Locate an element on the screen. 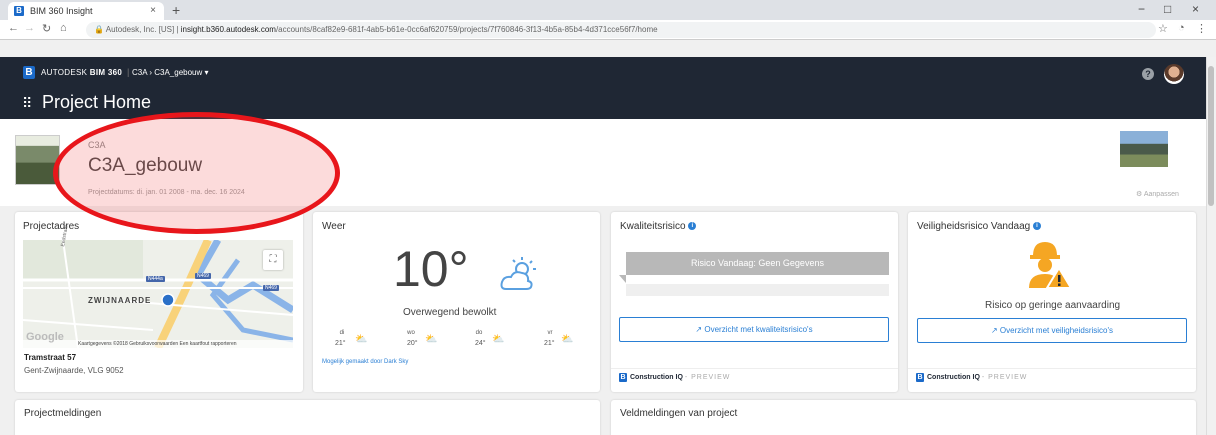 This screenshot has width=1216, height=435. project-notices-title: Projectmeldingen is located at coordinates (63, 413).